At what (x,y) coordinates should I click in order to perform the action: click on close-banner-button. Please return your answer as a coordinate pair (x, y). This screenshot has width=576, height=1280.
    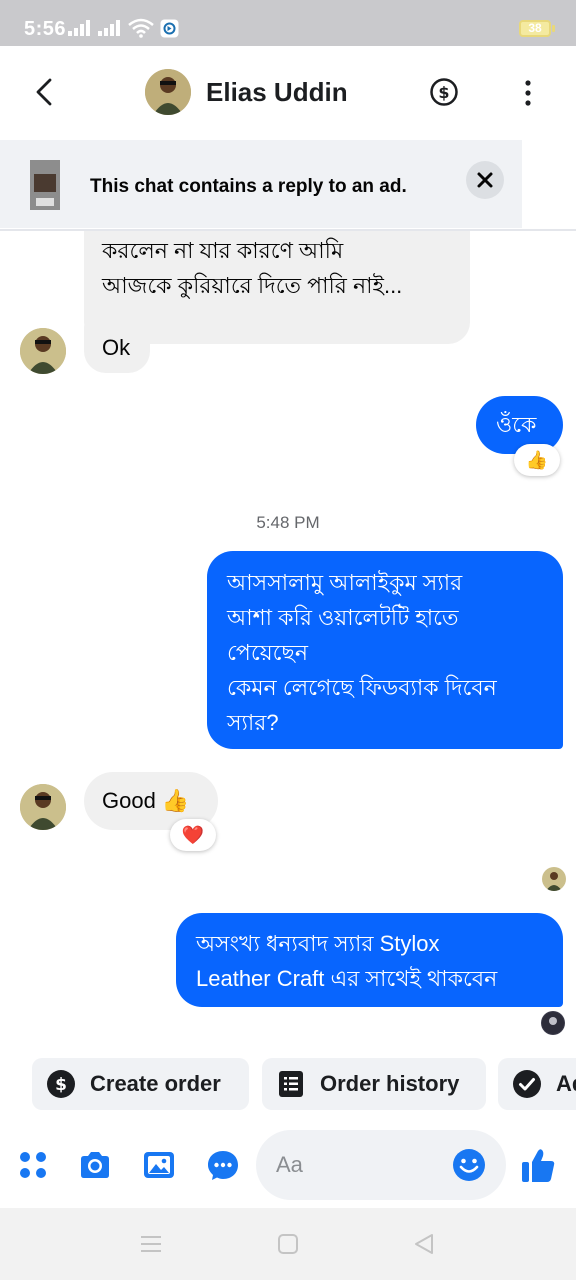
    Looking at the image, I should click on (485, 180).